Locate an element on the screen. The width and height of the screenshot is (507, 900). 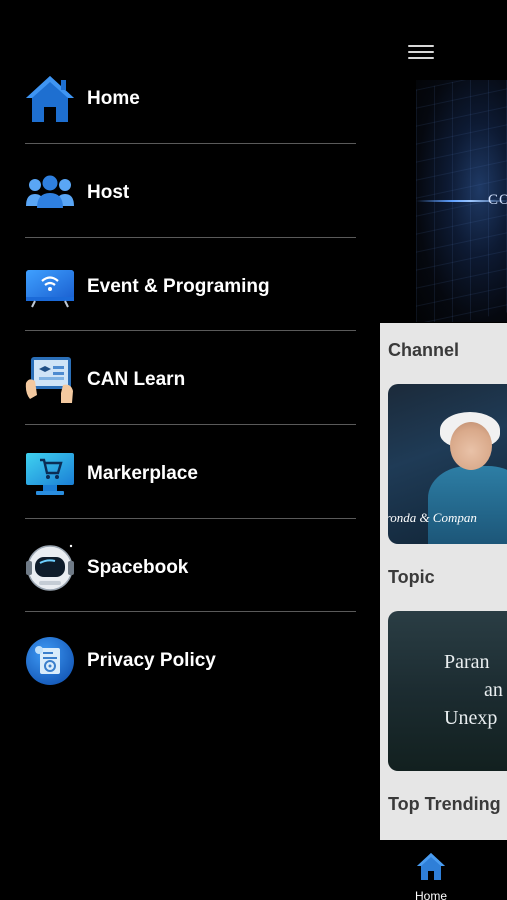
tab-home-label: Home is located at coordinates (430, 894).